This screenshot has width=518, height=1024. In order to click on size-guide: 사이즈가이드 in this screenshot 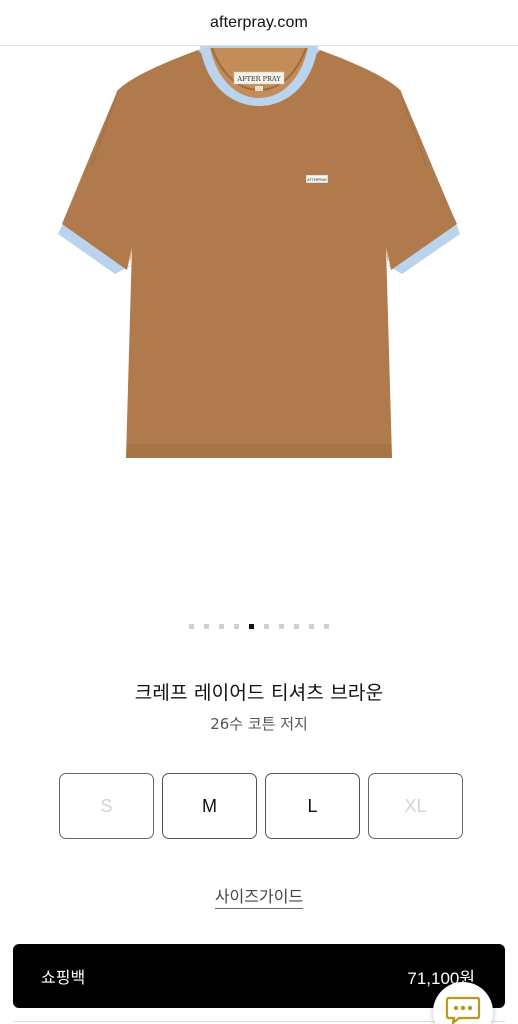, I will do `click(259, 896)`.